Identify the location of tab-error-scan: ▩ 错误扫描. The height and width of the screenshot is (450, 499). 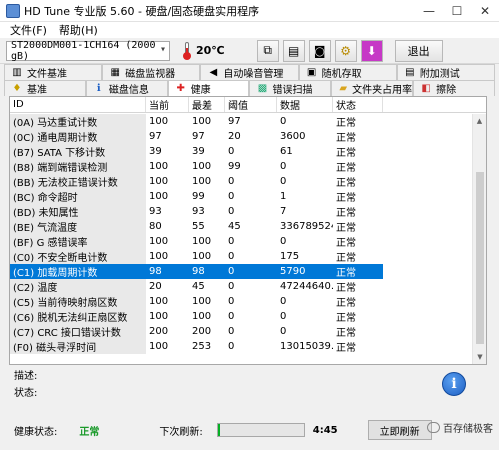
(290, 88).